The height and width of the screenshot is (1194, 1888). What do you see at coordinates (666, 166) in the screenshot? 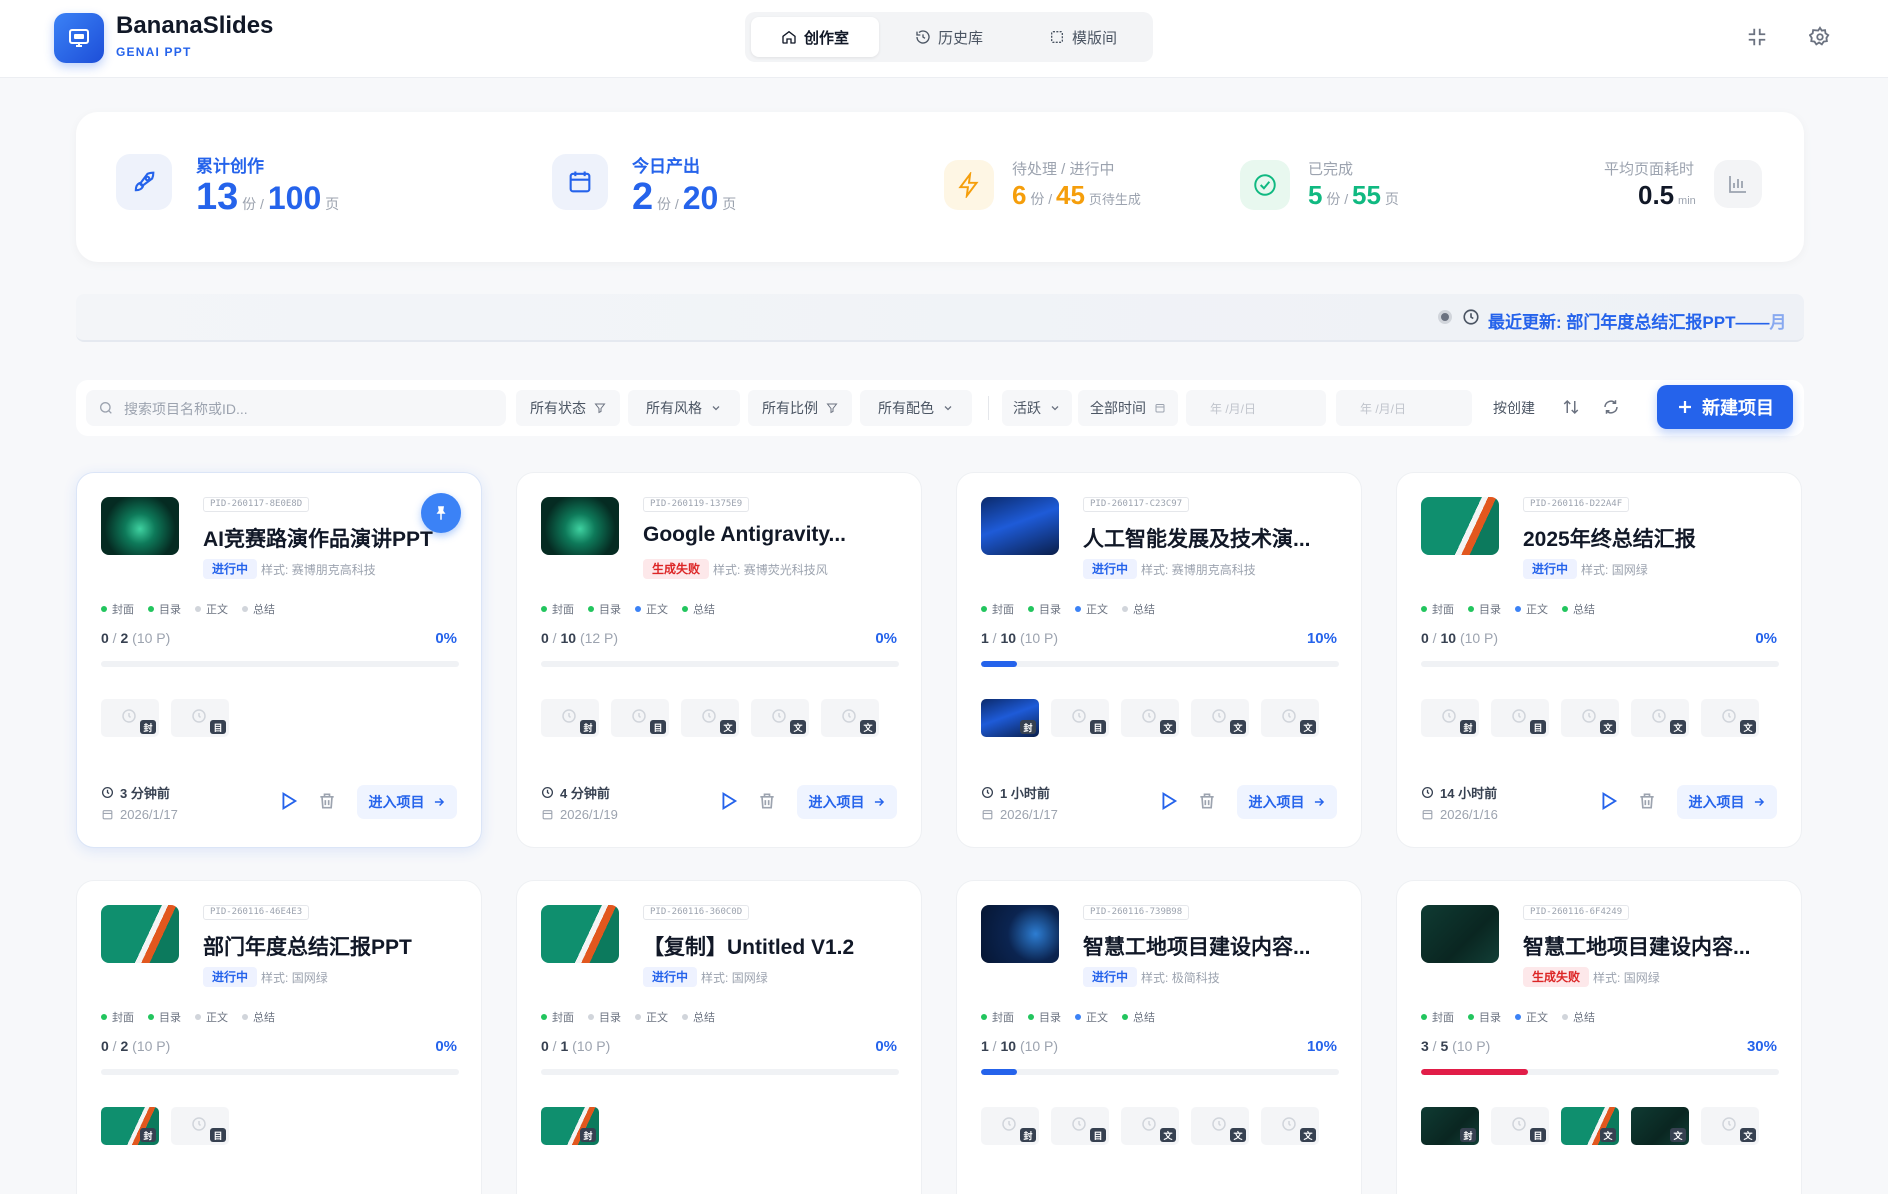
I see `stat-today-label: 今日产出` at bounding box center [666, 166].